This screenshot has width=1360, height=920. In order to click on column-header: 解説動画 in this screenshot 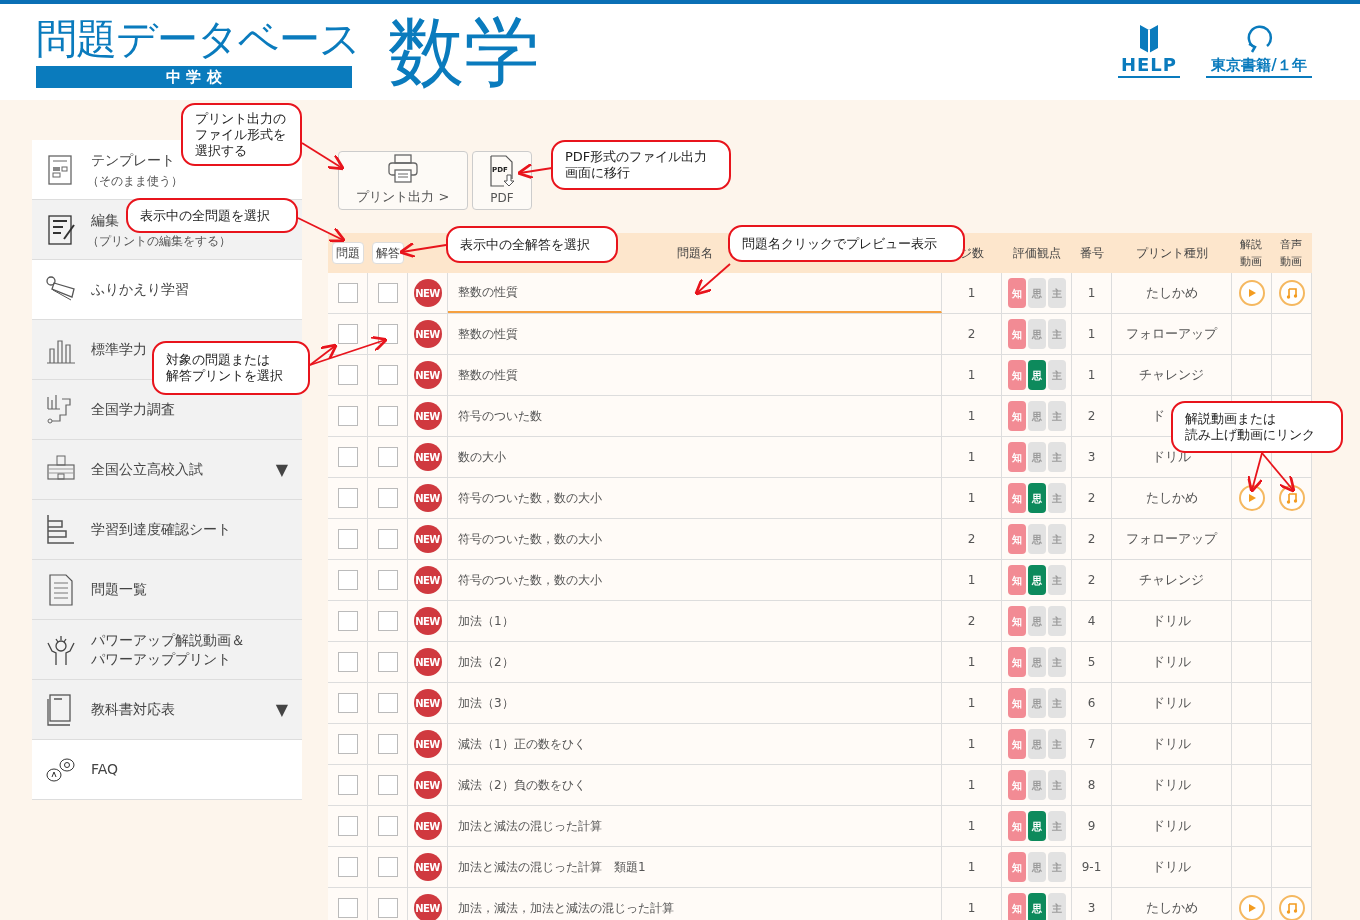, I will do `click(1251, 253)`.